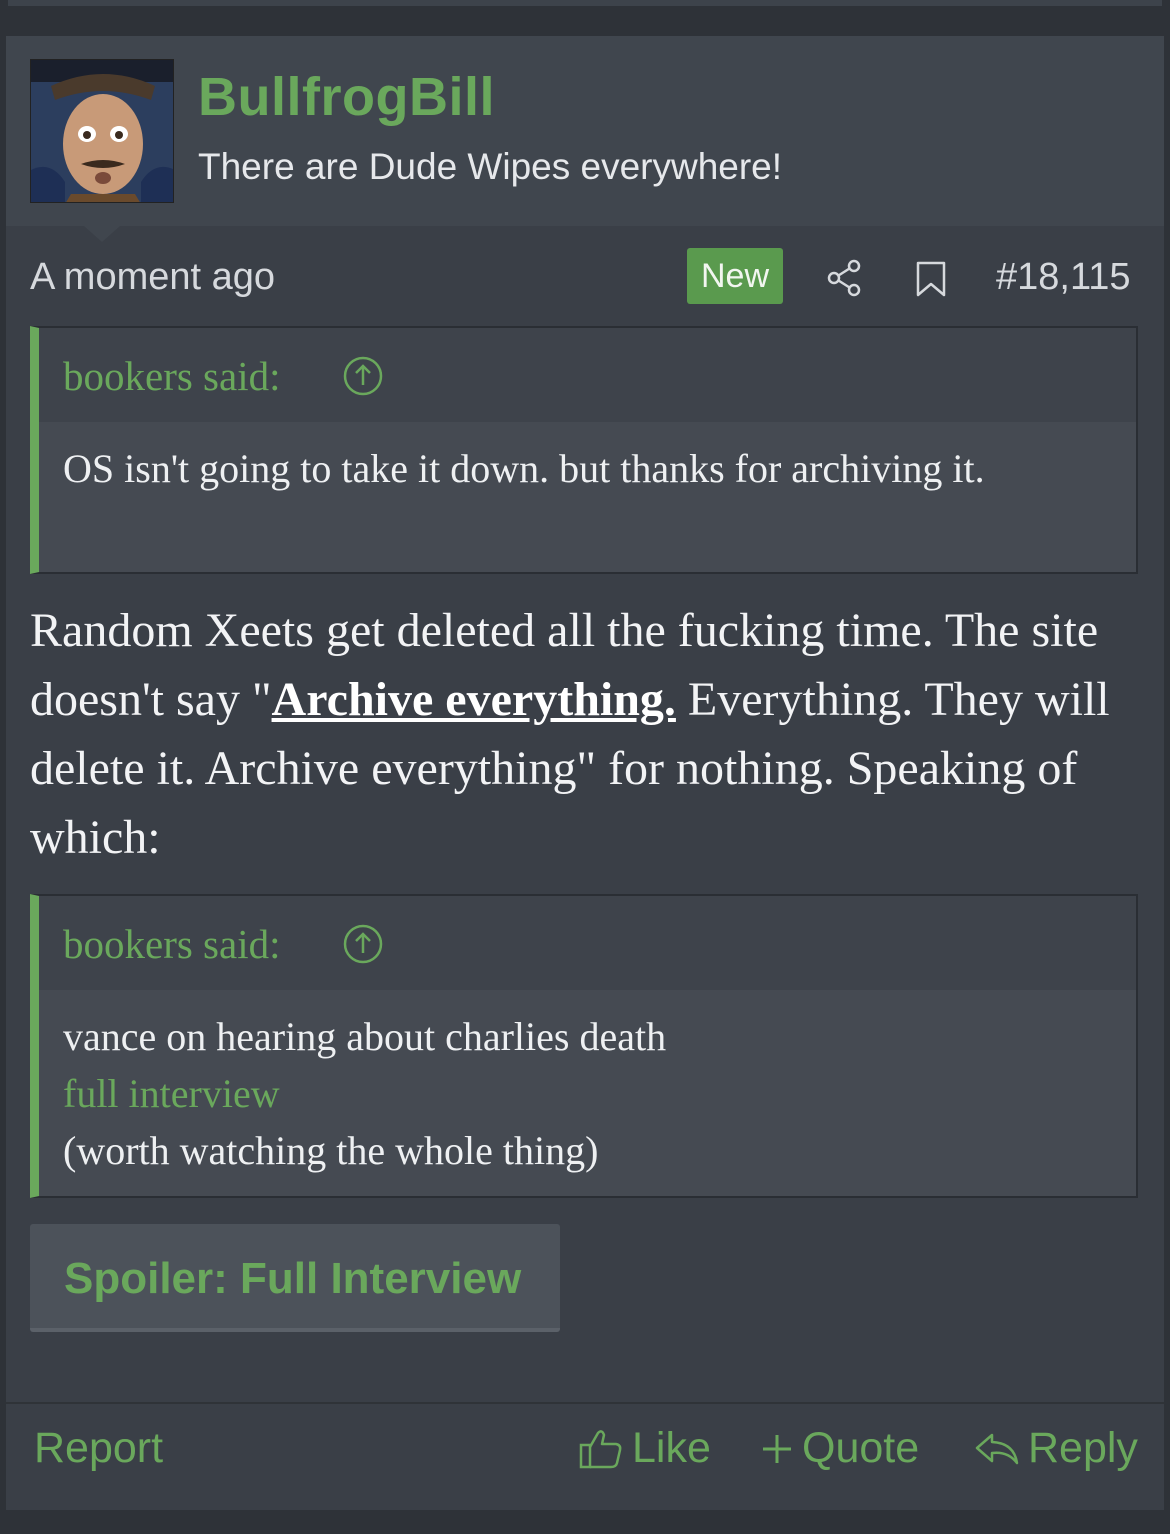 This screenshot has width=1170, height=1534. Describe the element at coordinates (490, 166) in the screenshot. I see `user-title: There are Dude Wipes everywhere!` at that location.